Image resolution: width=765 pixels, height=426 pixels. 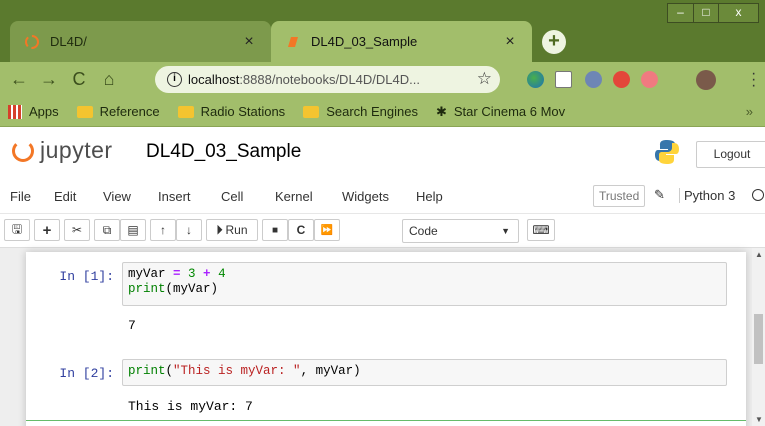 What do you see at coordinates (705, 13) in the screenshot?
I see `maximize-button: □` at bounding box center [705, 13].